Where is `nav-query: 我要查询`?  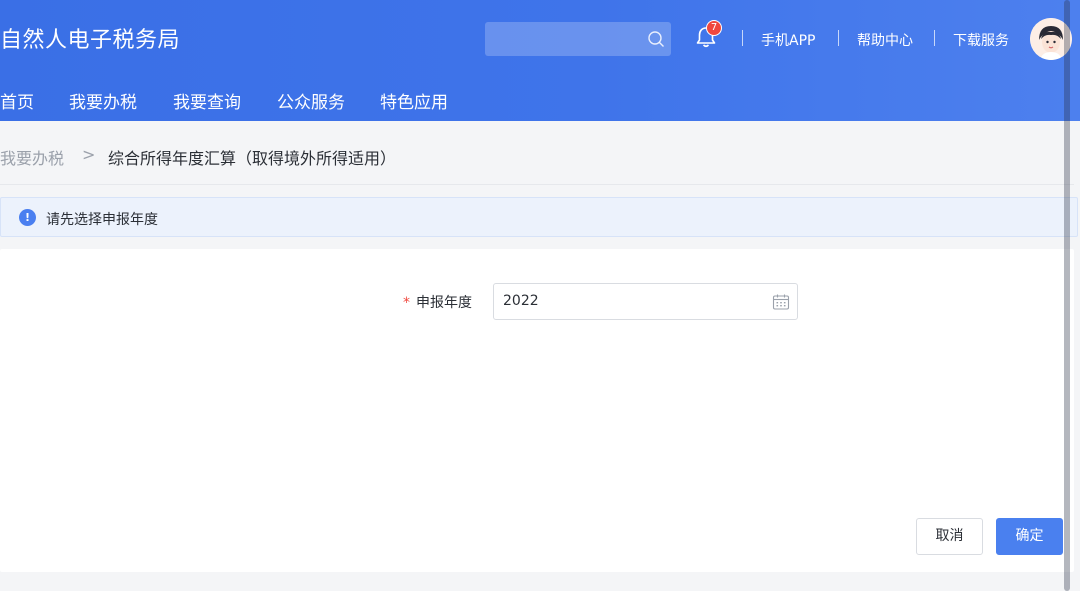 nav-query: 我要查询 is located at coordinates (207, 100).